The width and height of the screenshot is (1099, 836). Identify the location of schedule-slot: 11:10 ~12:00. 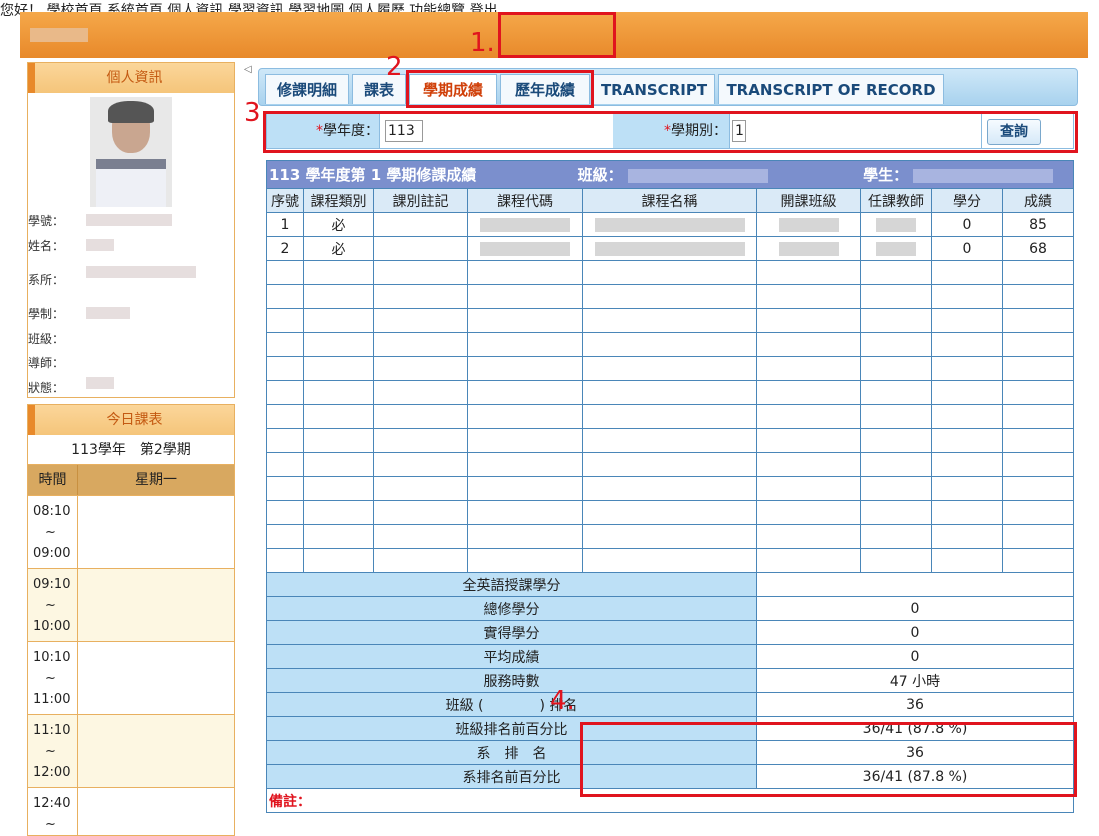
(131, 750).